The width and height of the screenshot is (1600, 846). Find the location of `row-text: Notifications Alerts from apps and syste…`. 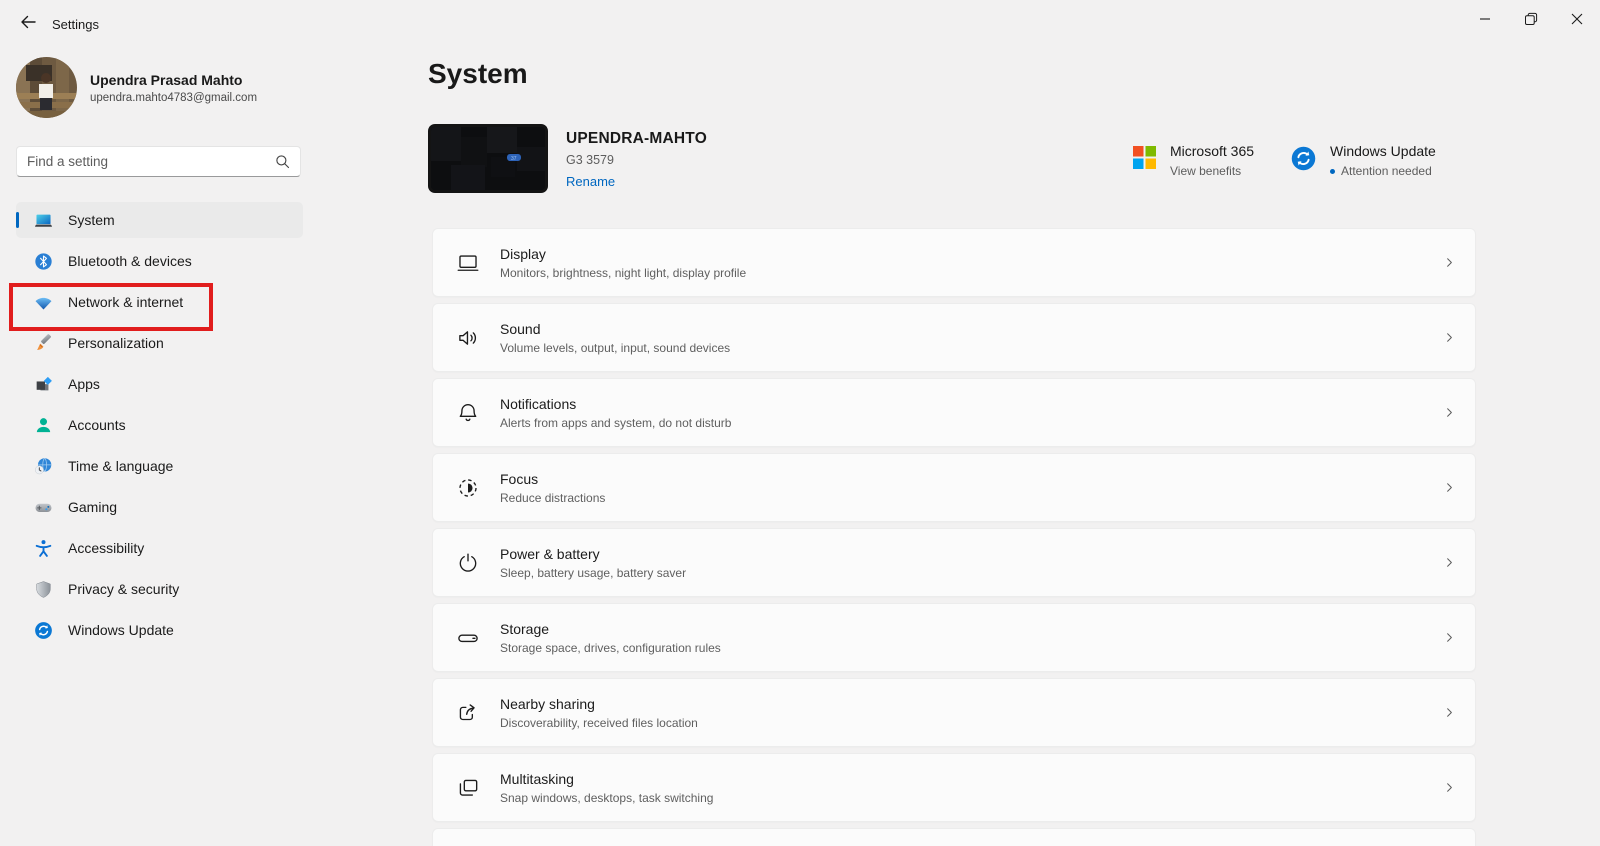

row-text: Notifications Alerts from apps and syste… is located at coordinates (971, 413).